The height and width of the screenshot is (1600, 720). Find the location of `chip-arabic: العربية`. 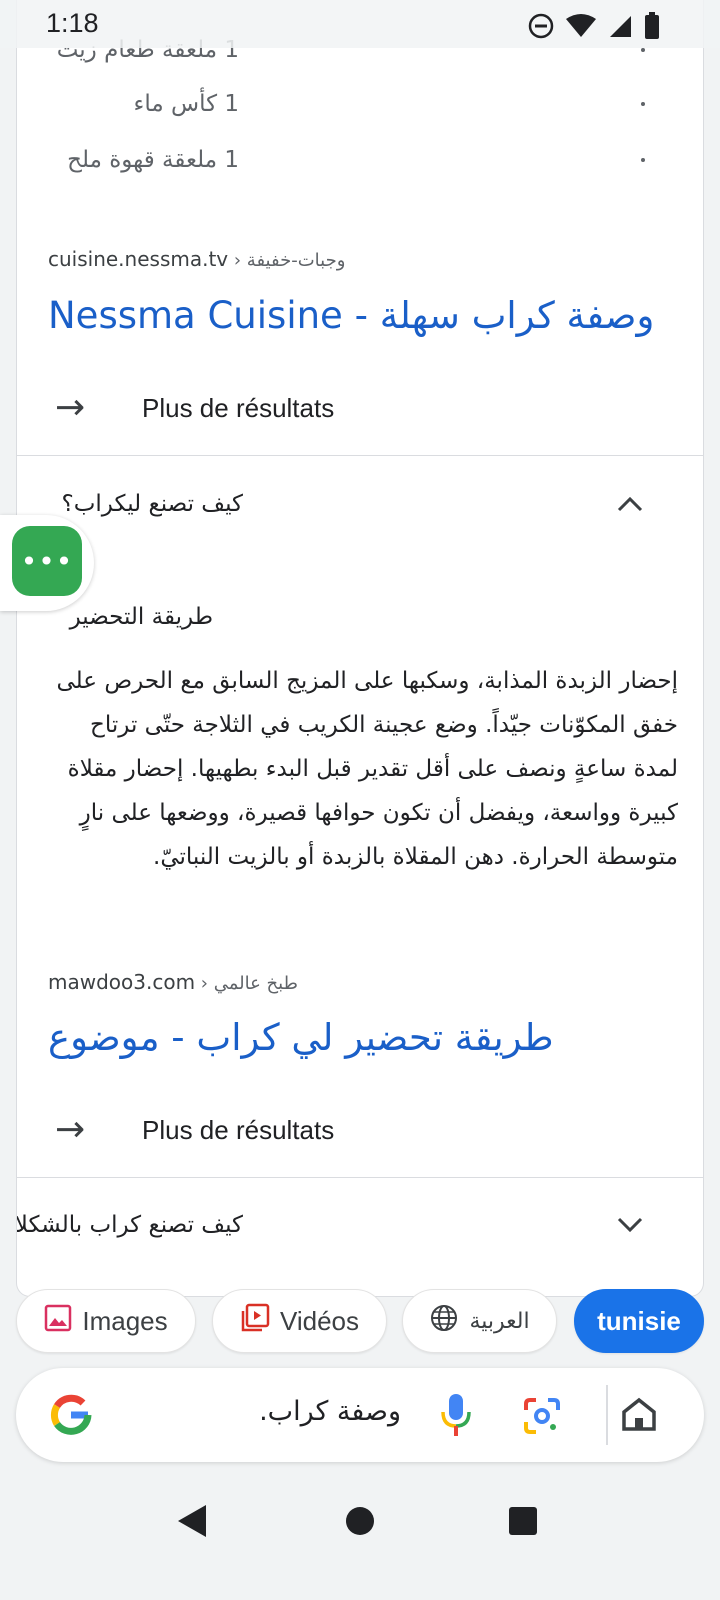

chip-arabic: العربية is located at coordinates (479, 1321).